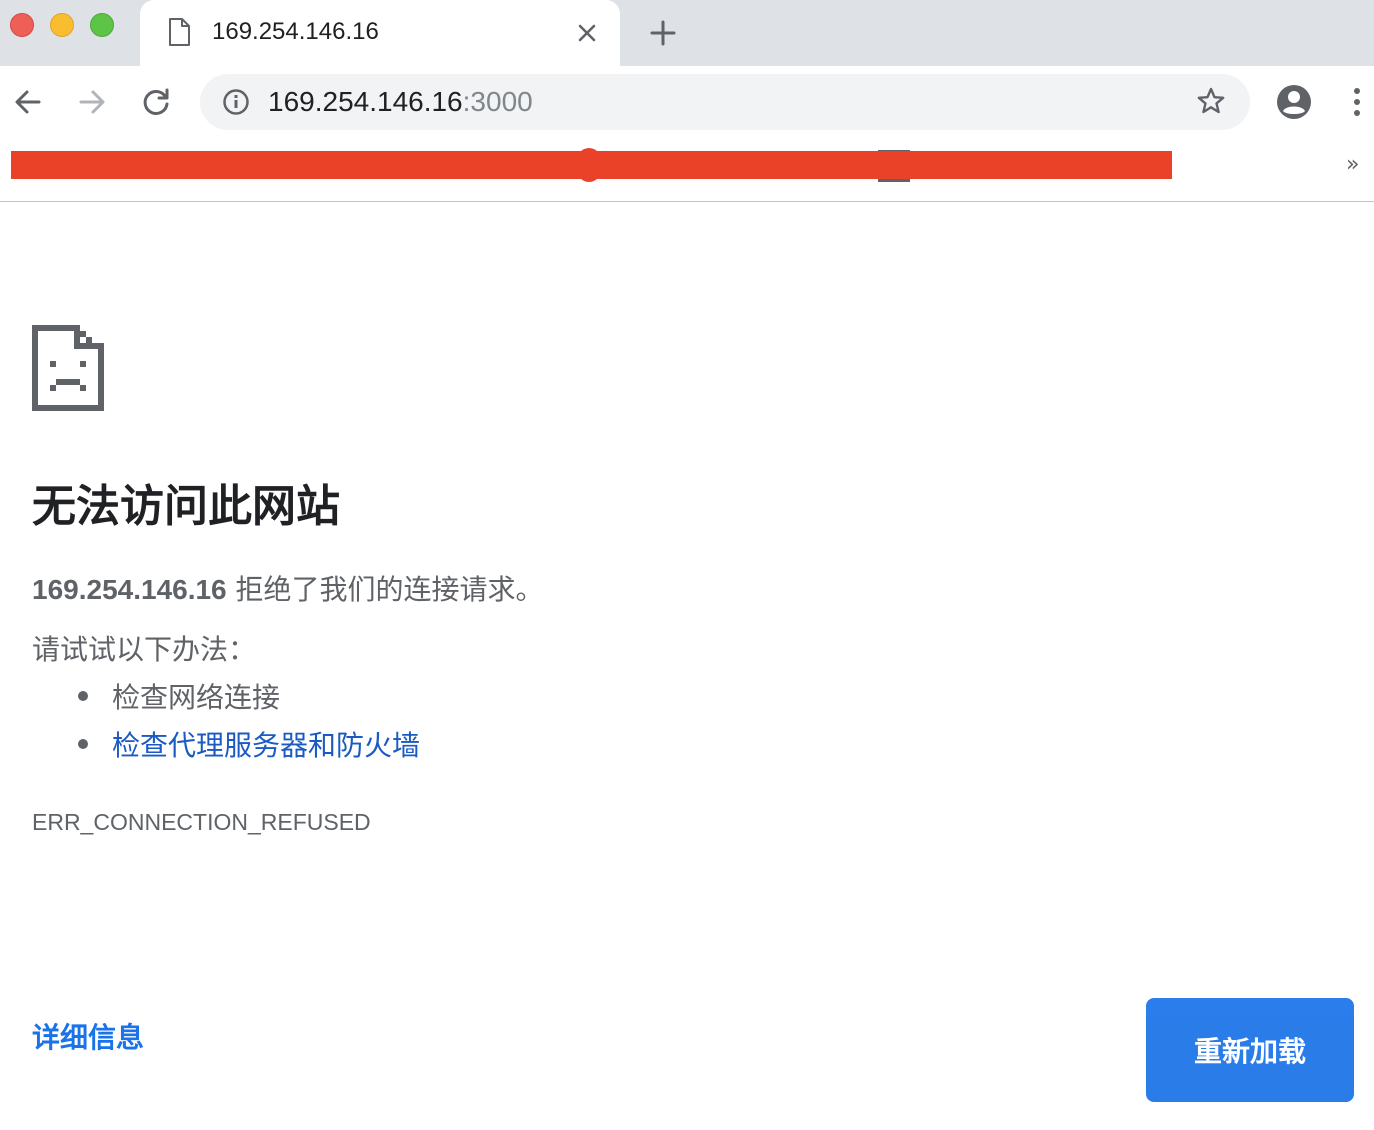 Image resolution: width=1374 pixels, height=1130 pixels. What do you see at coordinates (236, 102) in the screenshot?
I see `info-icon` at bounding box center [236, 102].